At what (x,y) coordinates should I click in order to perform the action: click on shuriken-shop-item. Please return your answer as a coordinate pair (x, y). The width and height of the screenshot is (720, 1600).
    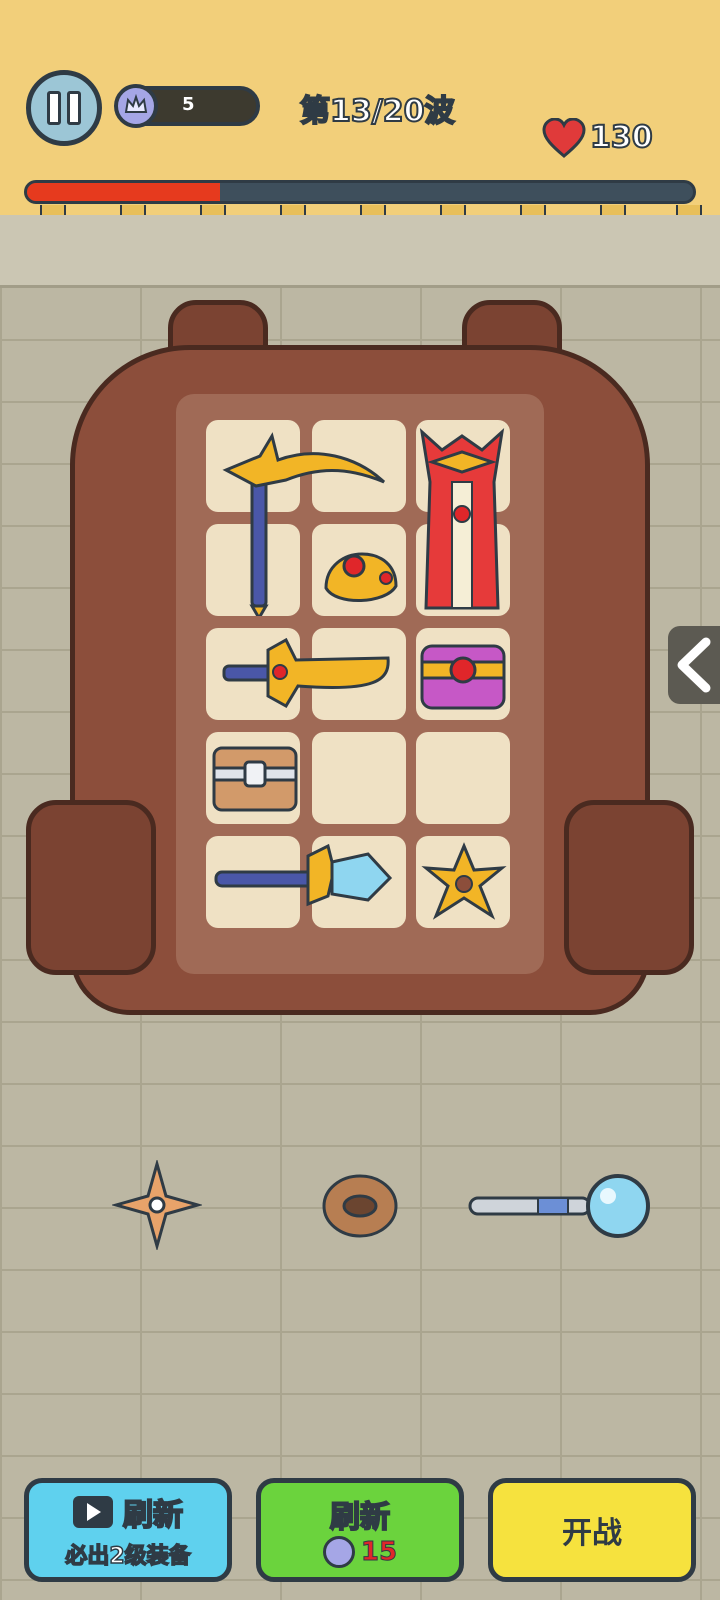
    Looking at the image, I should click on (157, 1205).